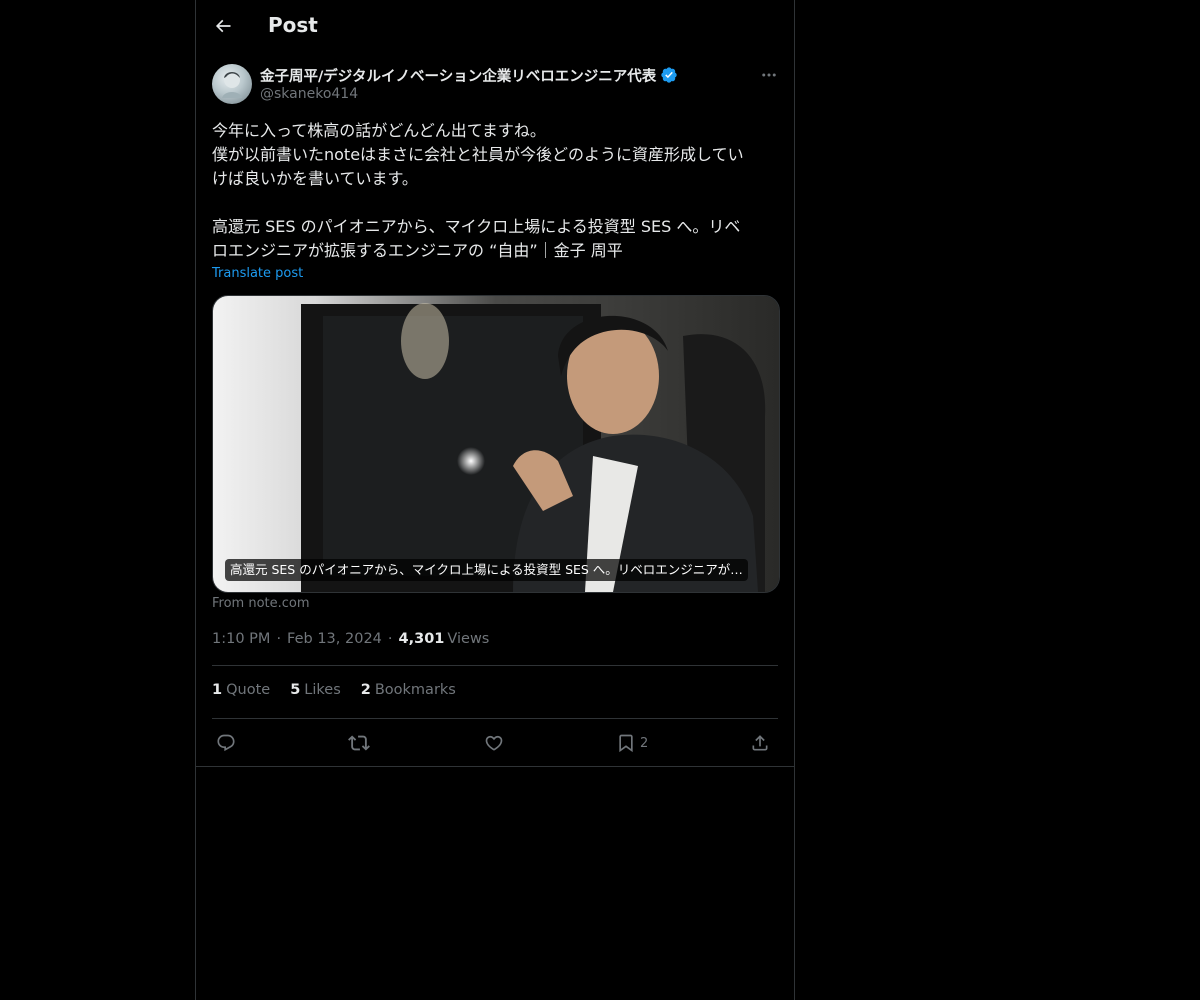 This screenshot has height=1000, width=1200. I want to click on share-button, so click(760, 743).